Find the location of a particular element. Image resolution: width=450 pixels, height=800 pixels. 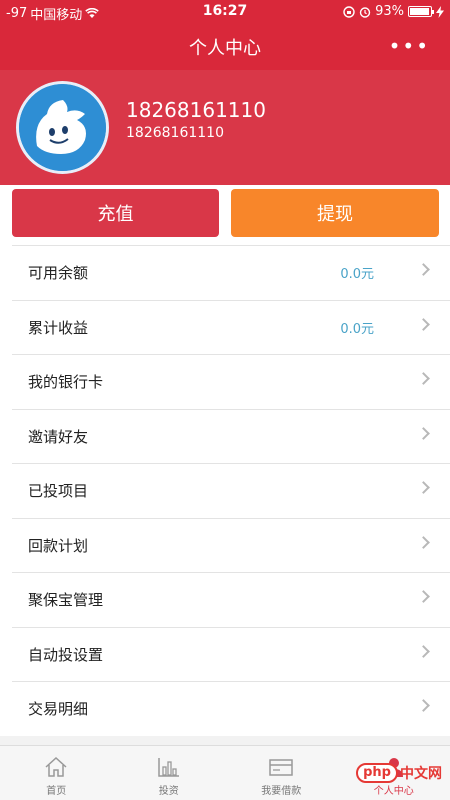

menu-item-label: 可用余额 is located at coordinates (58, 273).